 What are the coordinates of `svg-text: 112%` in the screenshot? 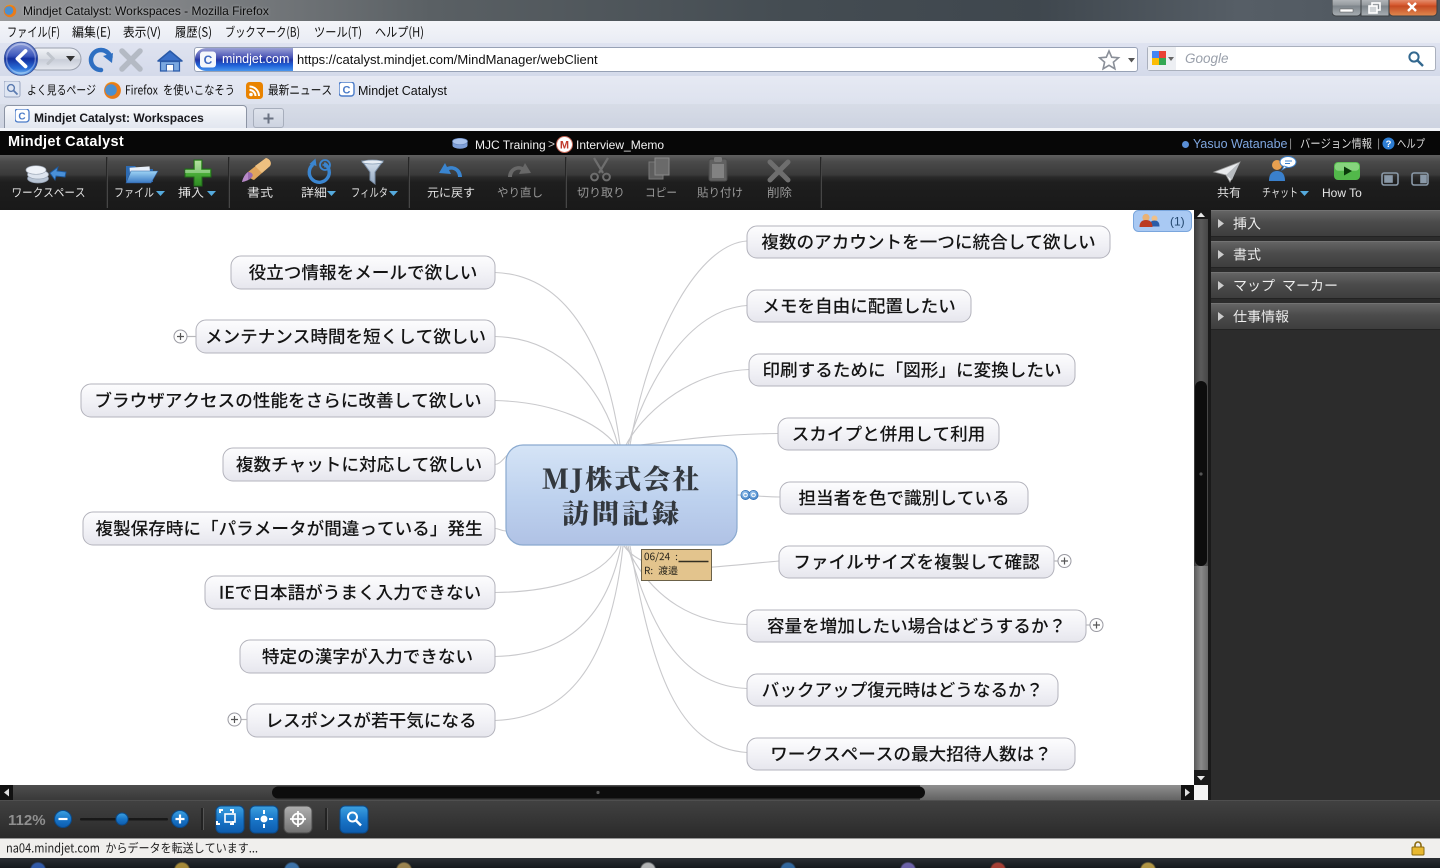 It's located at (27, 820).